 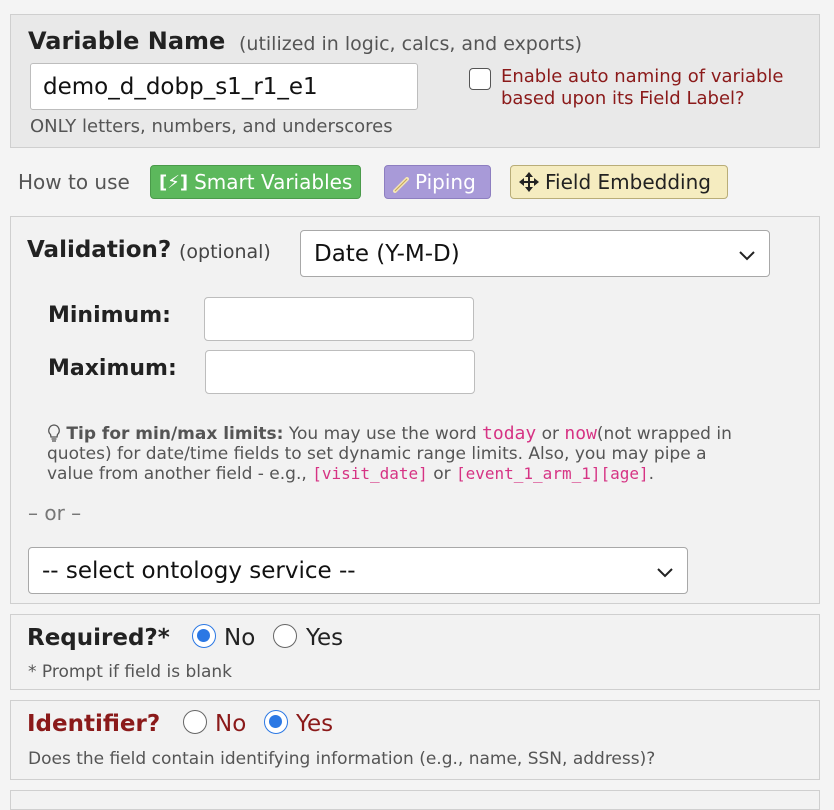 I want to click on next-section, so click(x=415, y=800).